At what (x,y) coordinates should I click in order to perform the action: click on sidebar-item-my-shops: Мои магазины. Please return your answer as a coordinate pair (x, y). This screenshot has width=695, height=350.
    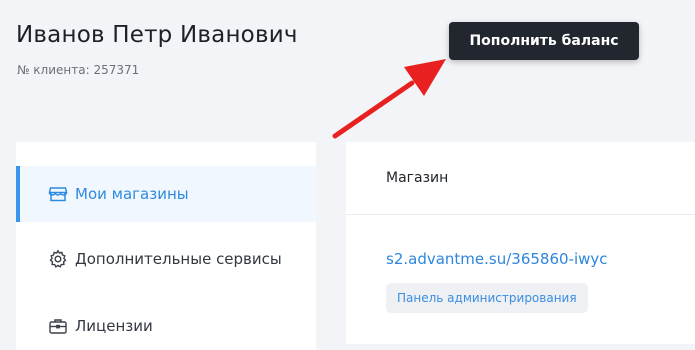
    Looking at the image, I should click on (166, 194).